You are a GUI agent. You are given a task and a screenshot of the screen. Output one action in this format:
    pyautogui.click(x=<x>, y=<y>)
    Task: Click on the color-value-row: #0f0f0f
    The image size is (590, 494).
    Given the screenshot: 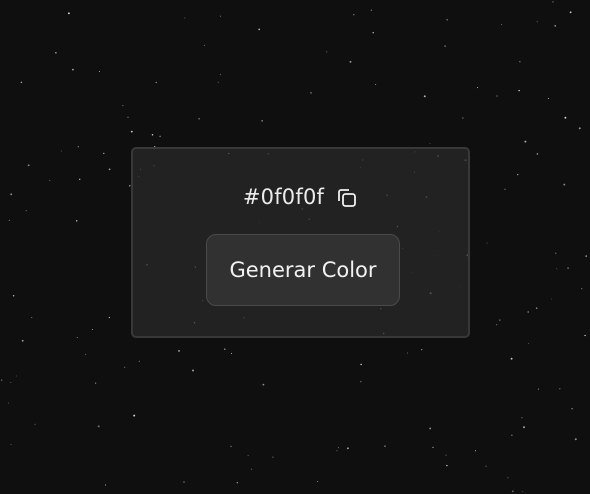 What is the action you would take?
    pyautogui.click(x=300, y=197)
    